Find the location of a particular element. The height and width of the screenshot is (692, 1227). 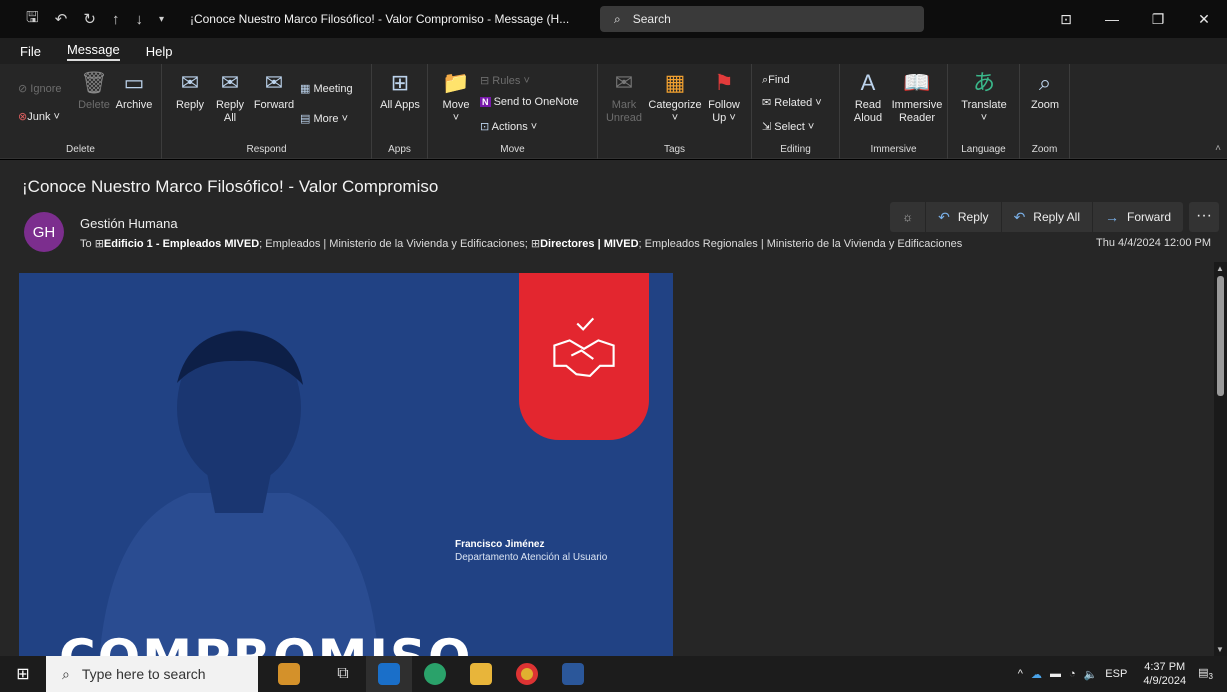

junk-icon: ⊗ is located at coordinates (23, 117).